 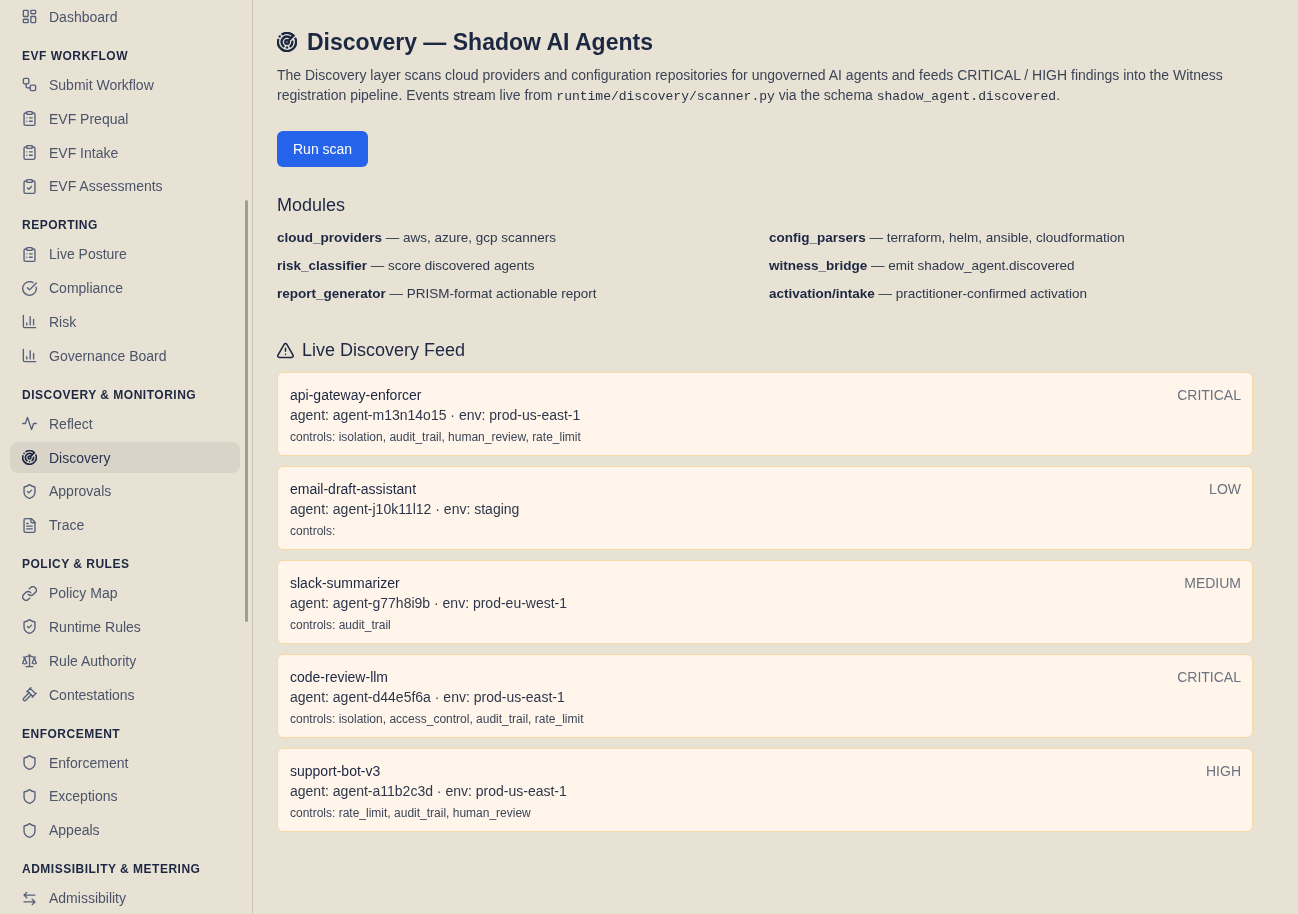 I want to click on controls-list: controls: audit_trail, so click(x=340, y=625).